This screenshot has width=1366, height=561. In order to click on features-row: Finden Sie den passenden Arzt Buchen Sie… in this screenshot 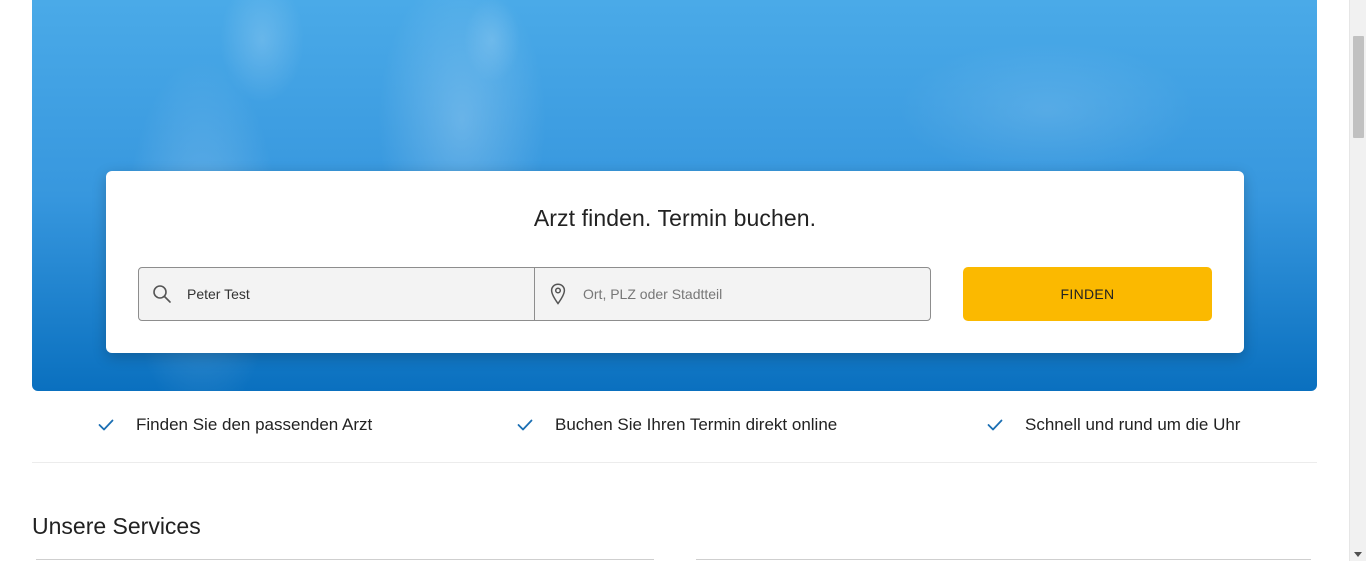, I will do `click(674, 427)`.